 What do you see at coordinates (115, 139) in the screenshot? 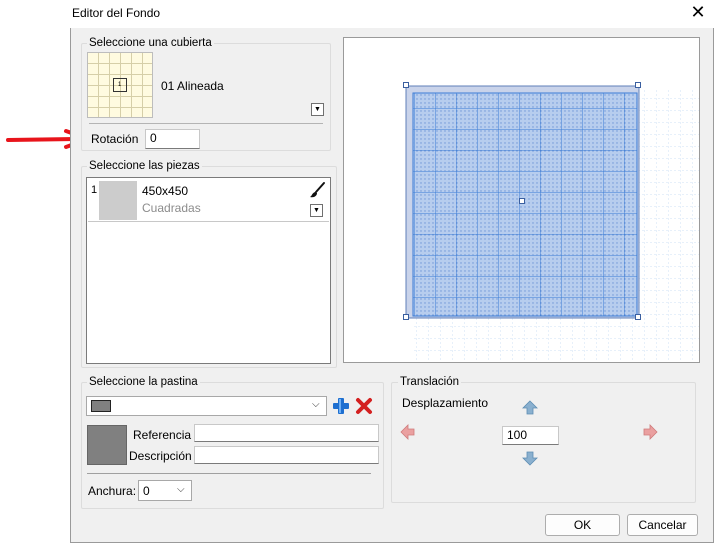
I see `rotation-label: Rotación` at bounding box center [115, 139].